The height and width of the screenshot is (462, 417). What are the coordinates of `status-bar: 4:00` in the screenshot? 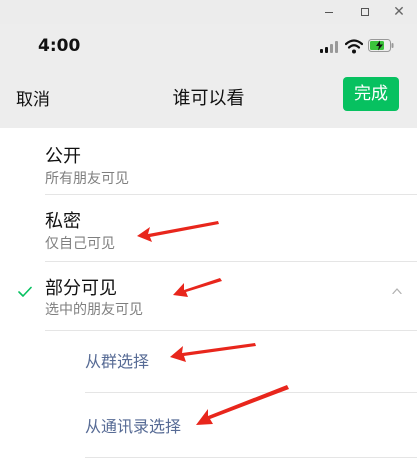 It's located at (208, 46).